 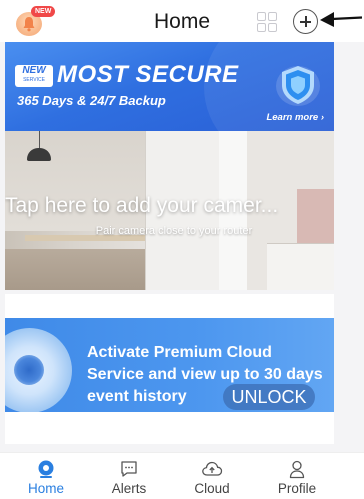 What do you see at coordinates (305, 21) in the screenshot?
I see `add-device-button` at bounding box center [305, 21].